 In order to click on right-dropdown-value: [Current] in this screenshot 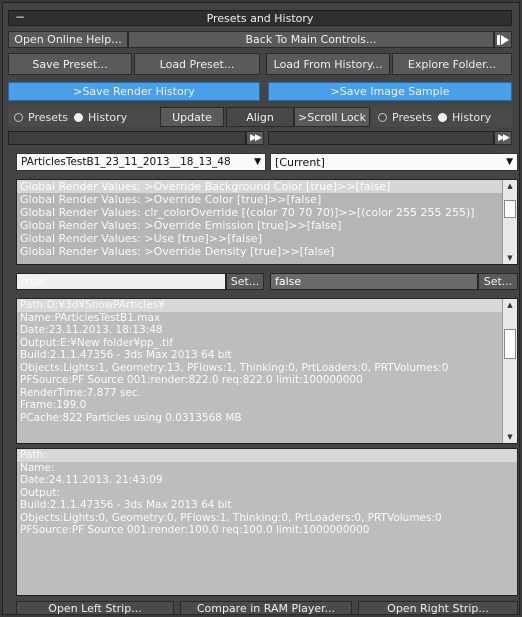, I will do `click(300, 162)`.